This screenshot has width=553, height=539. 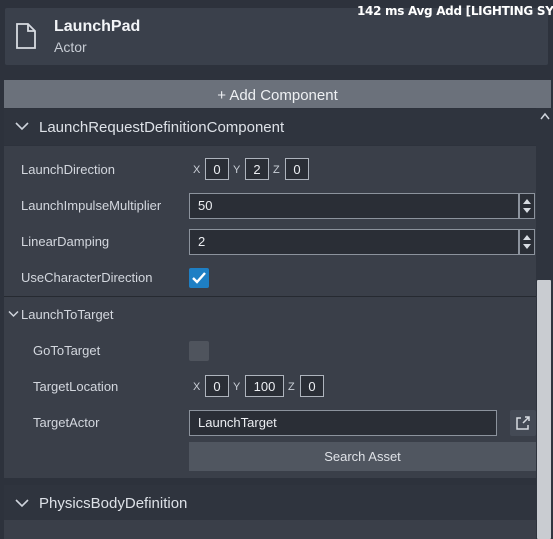 I want to click on perf-overlay-text: 142 ms Avg Add [LIGHTING SYSTE, so click(x=455, y=11).